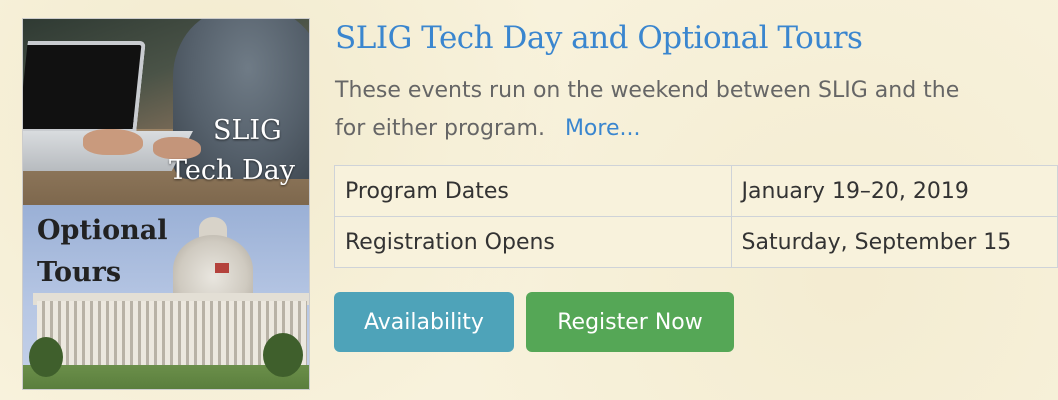  Describe the element at coordinates (232, 170) in the screenshot. I see `tech-day-caption-line2: Tech Day` at that location.